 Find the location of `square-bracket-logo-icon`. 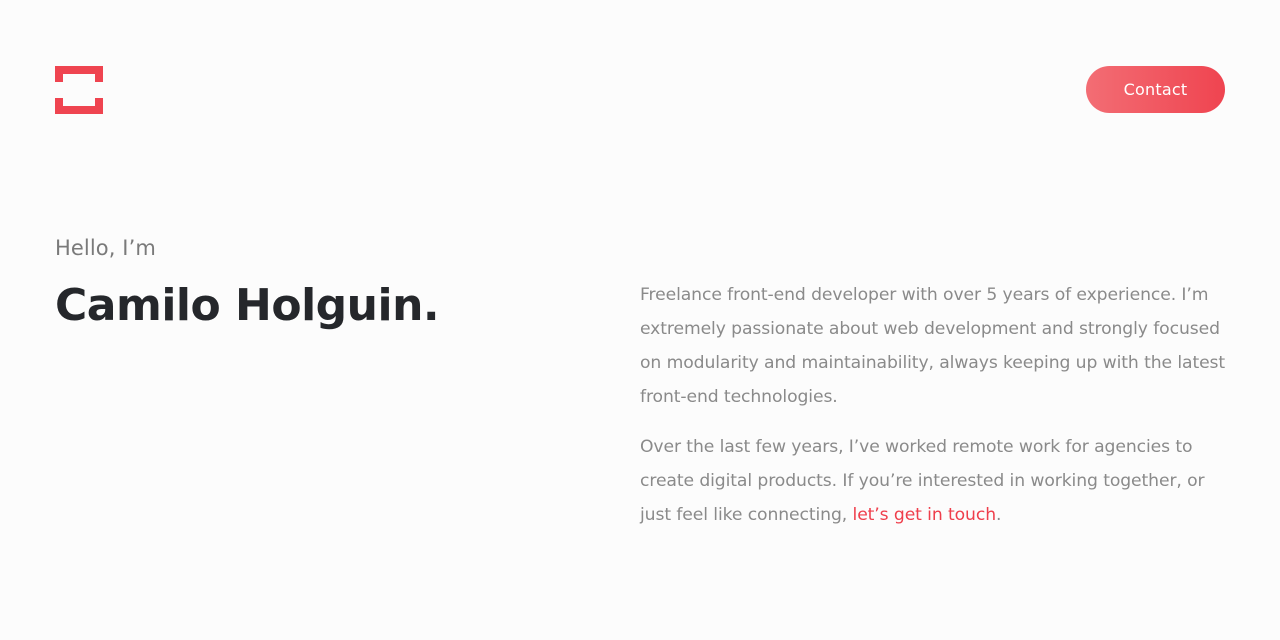

square-bracket-logo-icon is located at coordinates (79, 90).